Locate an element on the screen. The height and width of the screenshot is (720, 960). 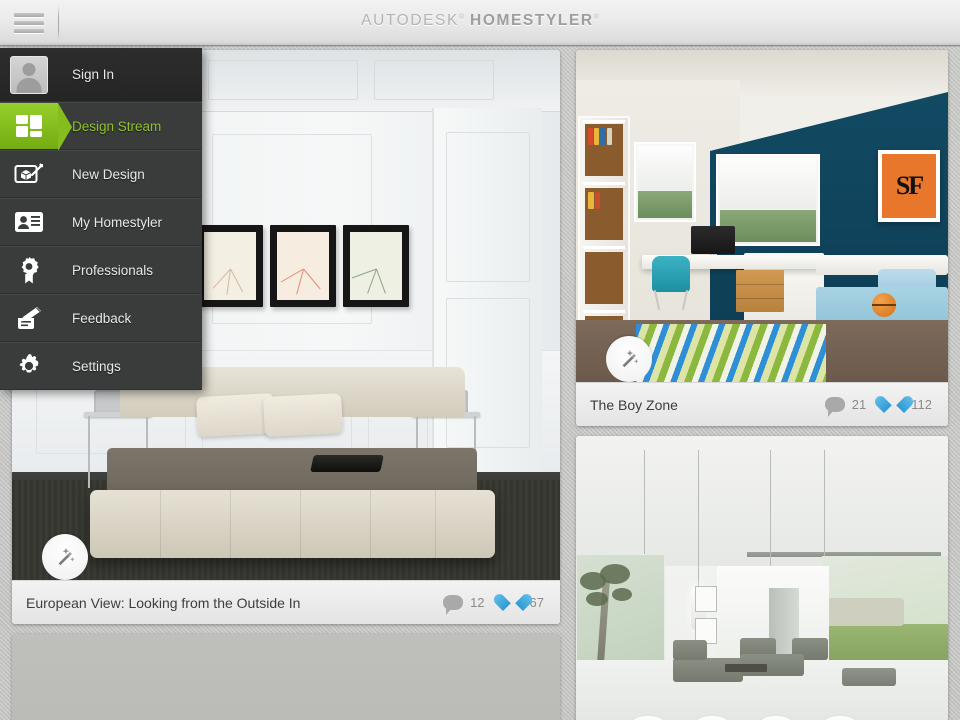
sidebar-item-label: New Design is located at coordinates (108, 174).